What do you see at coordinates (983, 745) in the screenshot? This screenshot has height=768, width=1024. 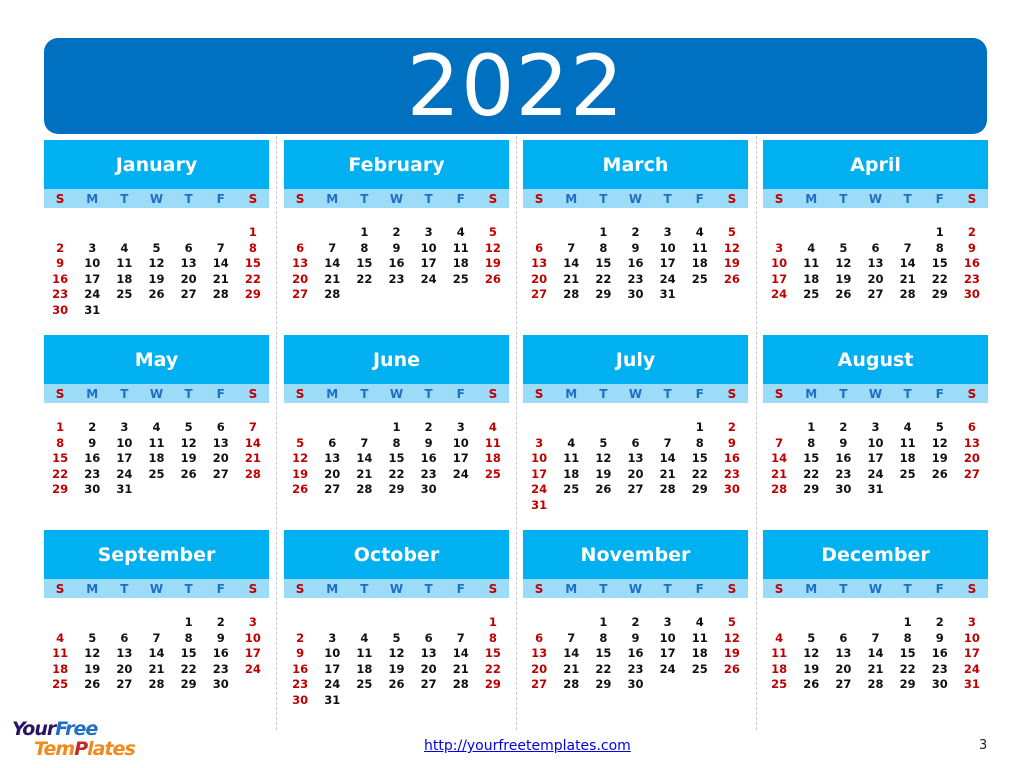 I see `page-number: 3` at bounding box center [983, 745].